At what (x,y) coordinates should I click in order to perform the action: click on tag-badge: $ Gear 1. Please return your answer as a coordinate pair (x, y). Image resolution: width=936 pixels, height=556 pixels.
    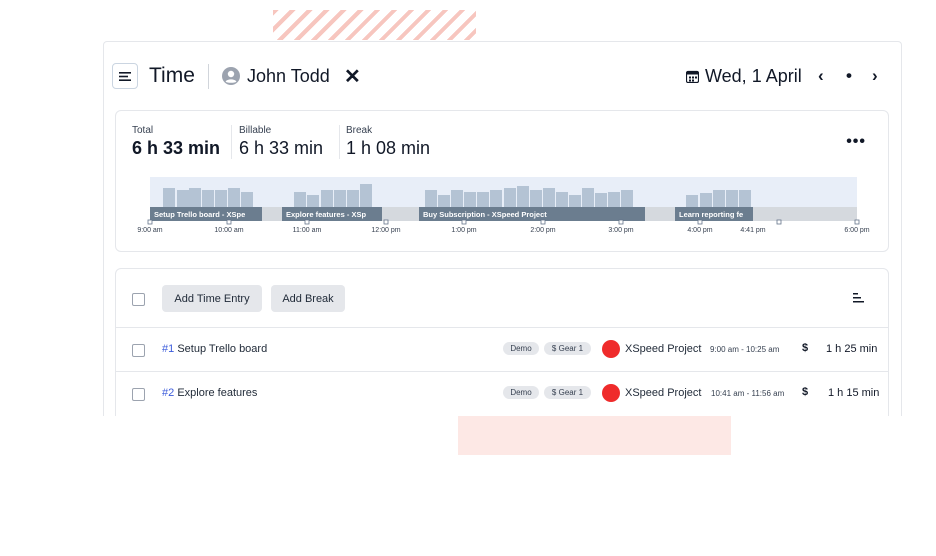
    Looking at the image, I should click on (567, 348).